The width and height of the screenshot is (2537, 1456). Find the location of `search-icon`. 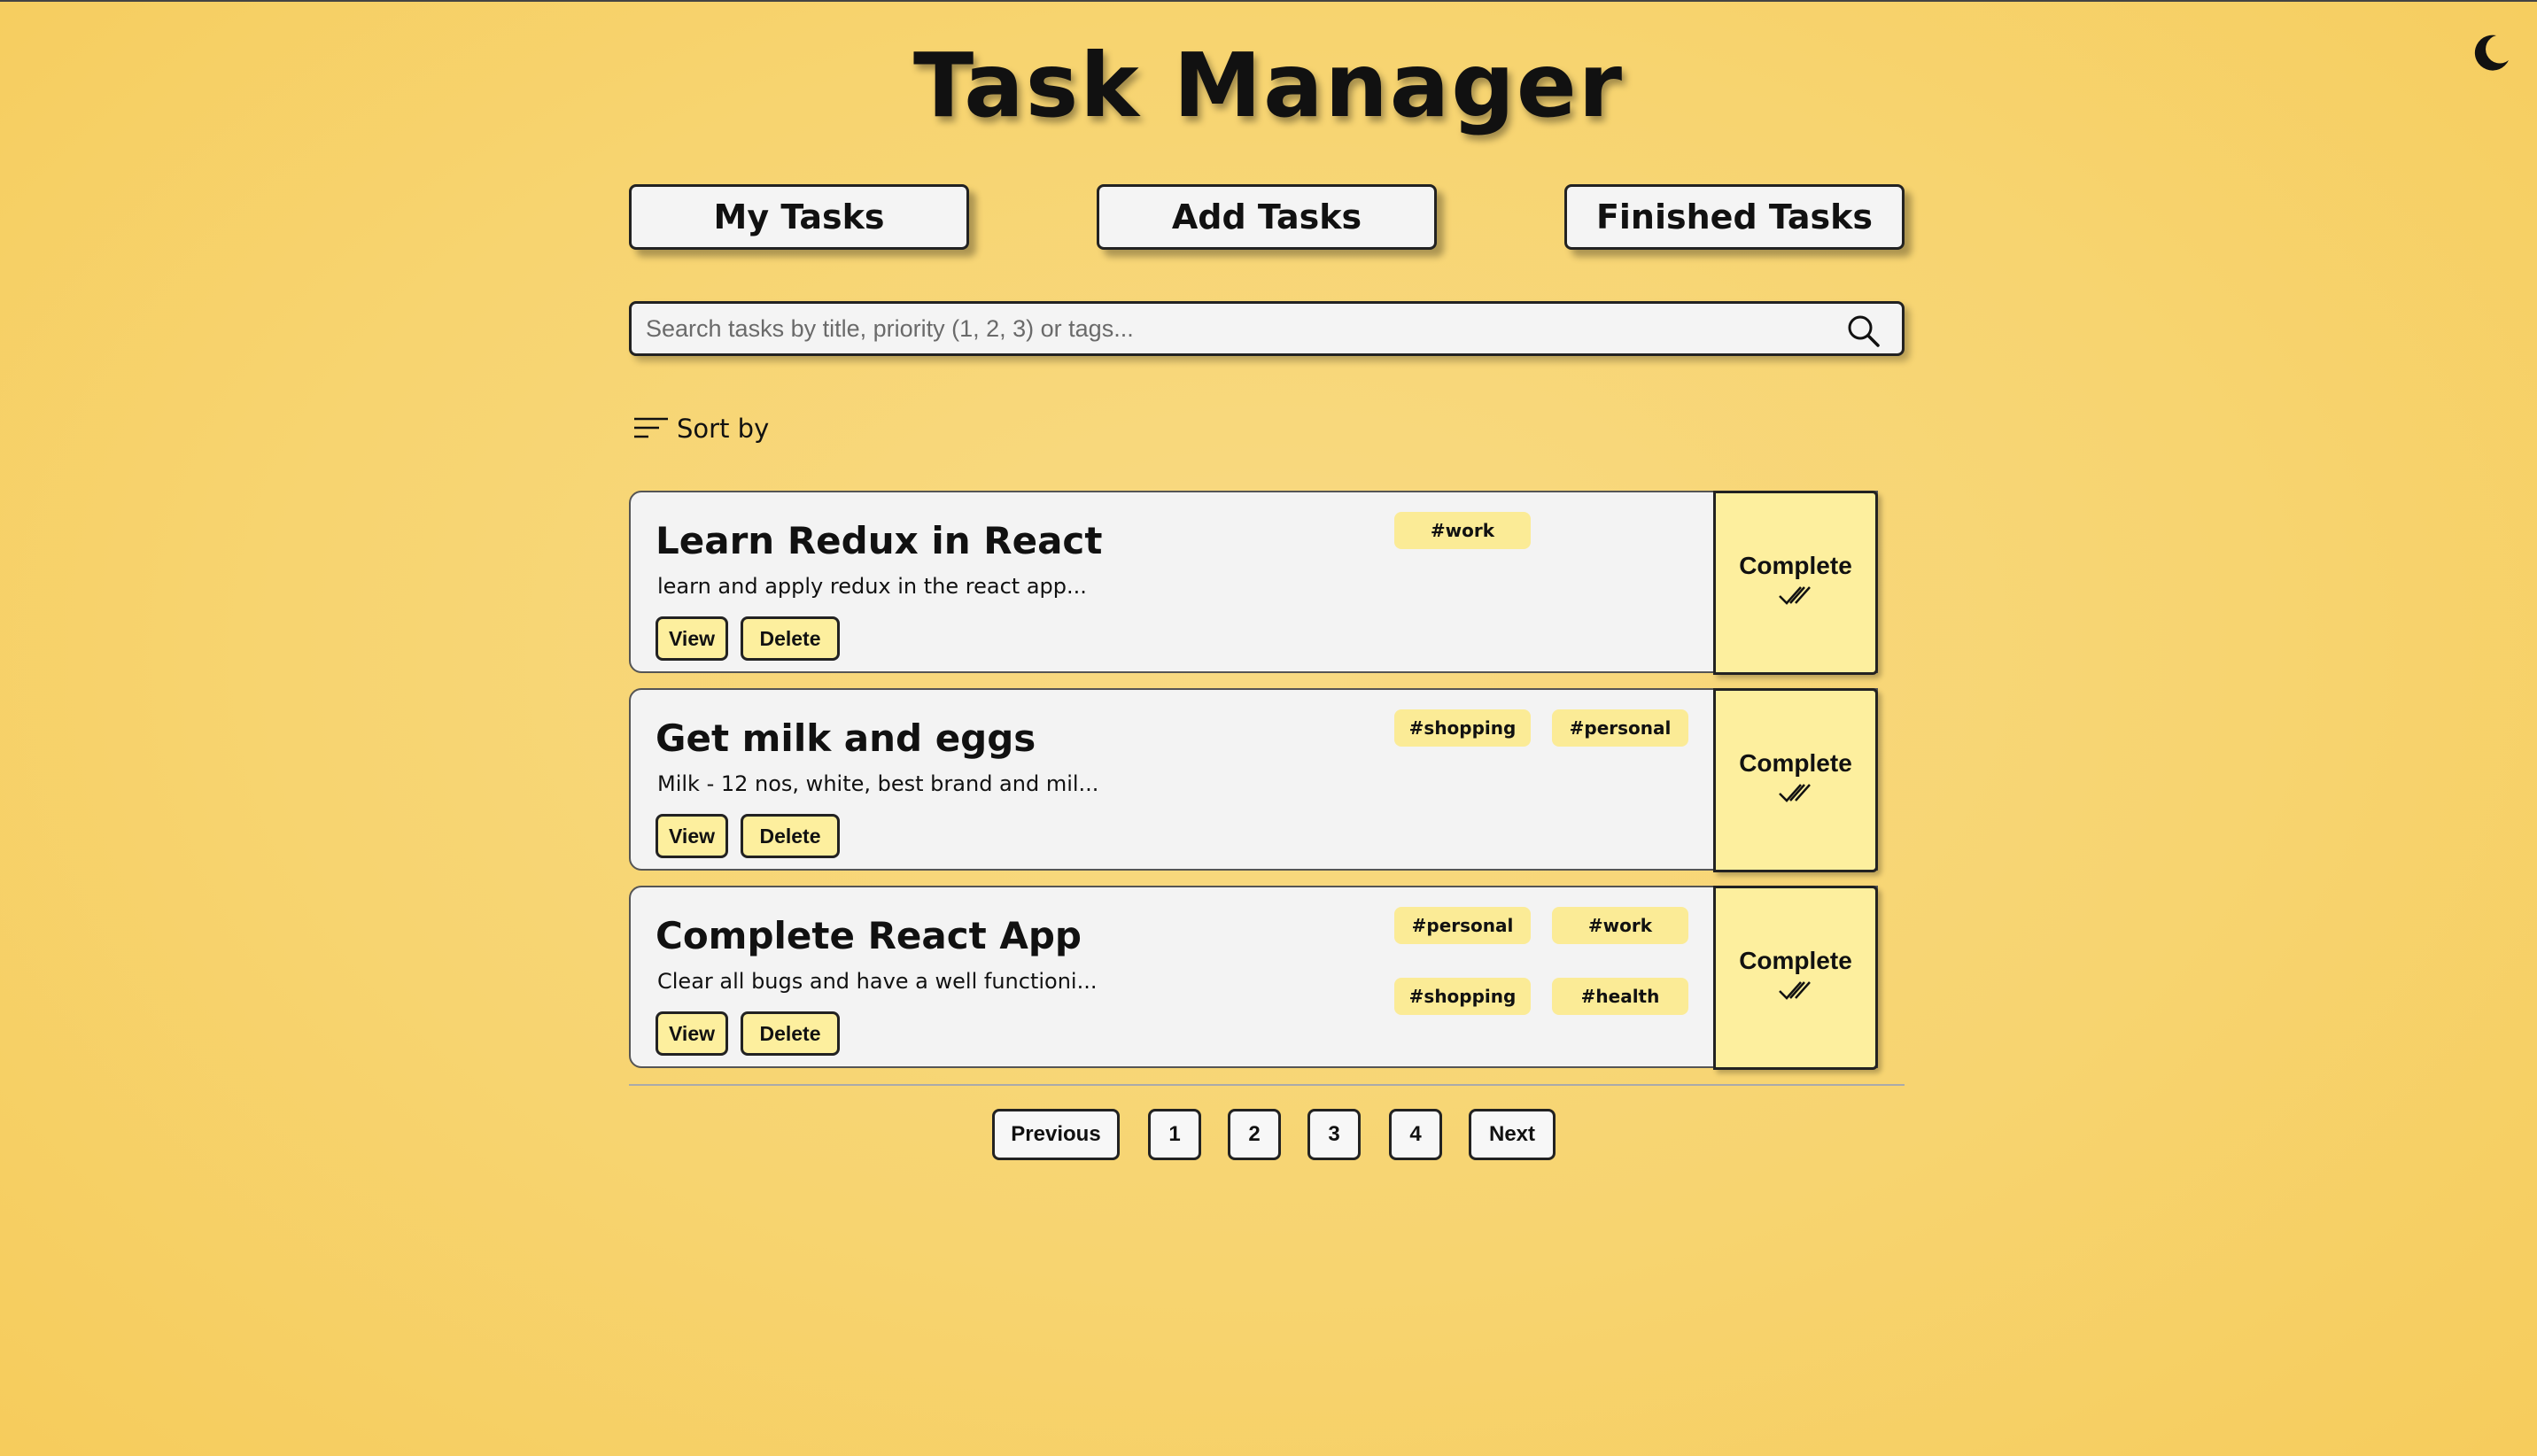

search-icon is located at coordinates (1863, 330).